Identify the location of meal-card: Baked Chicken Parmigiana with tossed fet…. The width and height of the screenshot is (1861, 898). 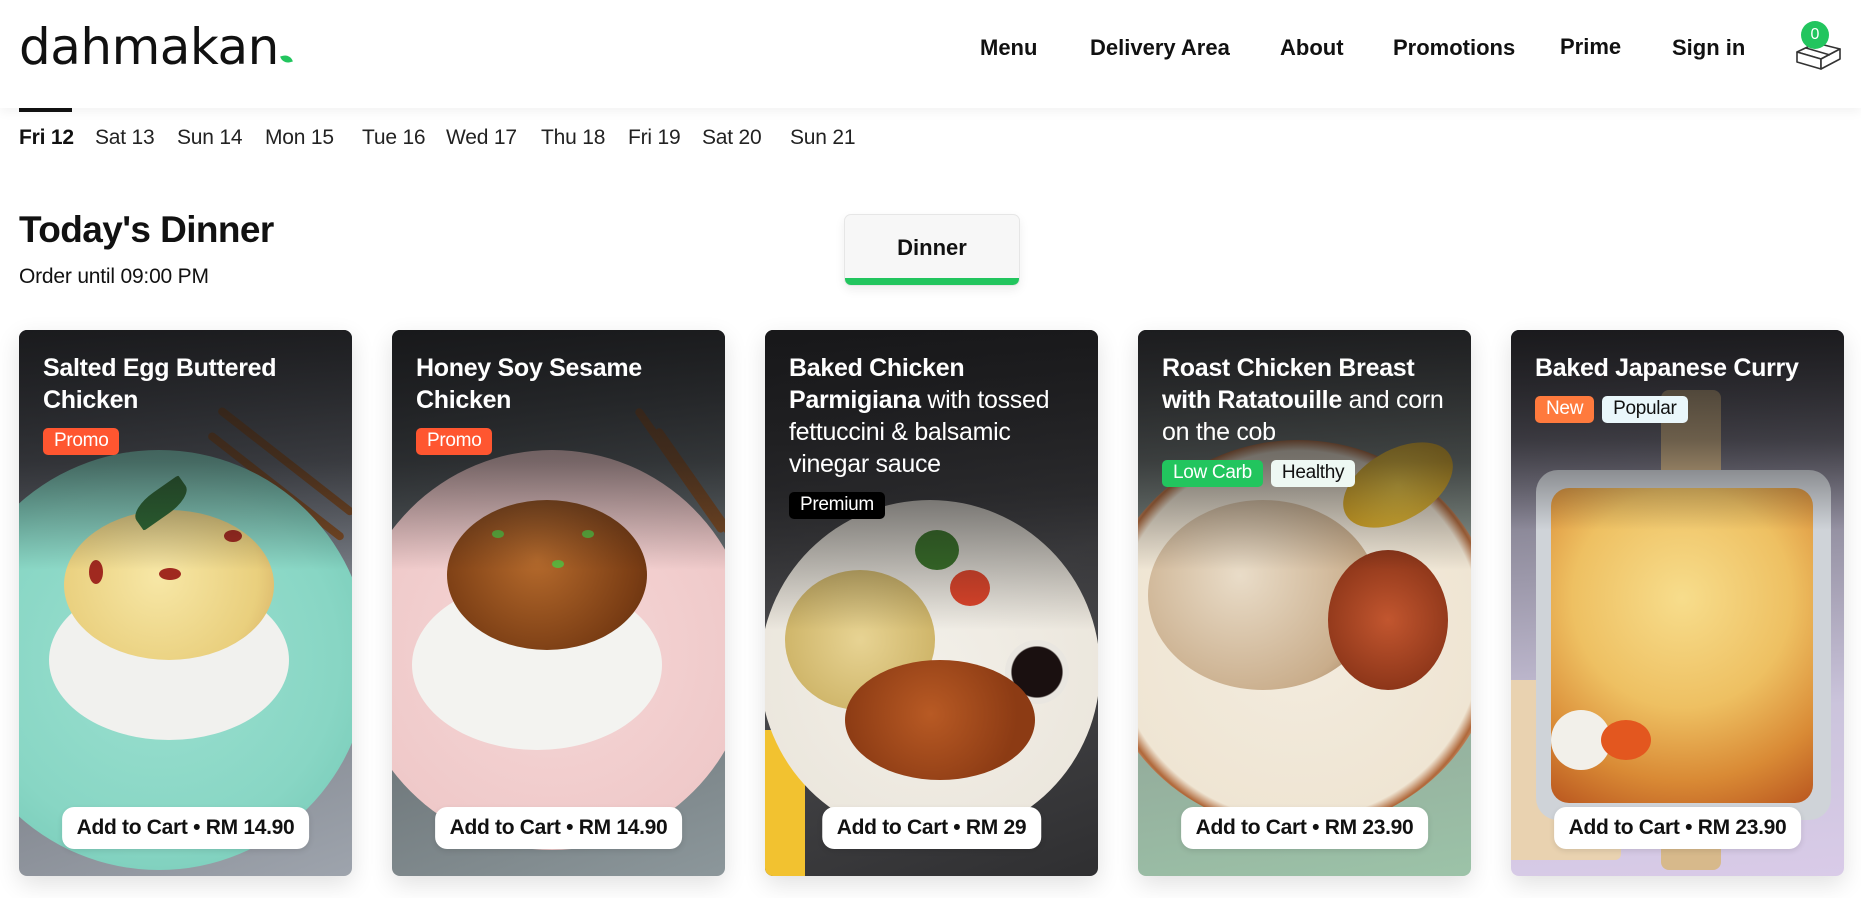
(931, 603).